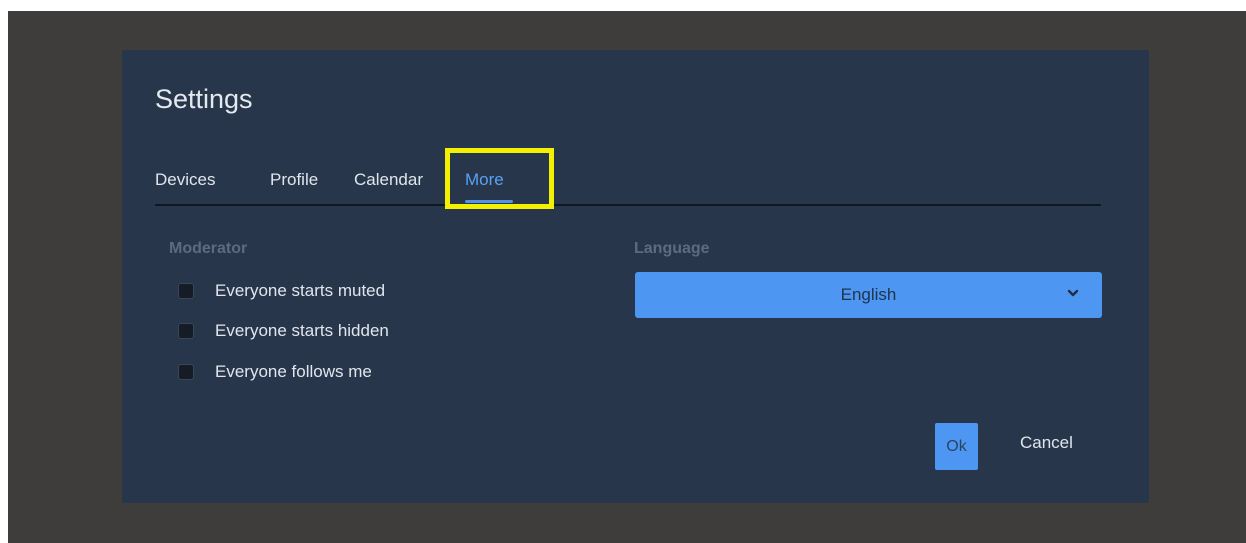  I want to click on language-select: English, so click(868, 295).